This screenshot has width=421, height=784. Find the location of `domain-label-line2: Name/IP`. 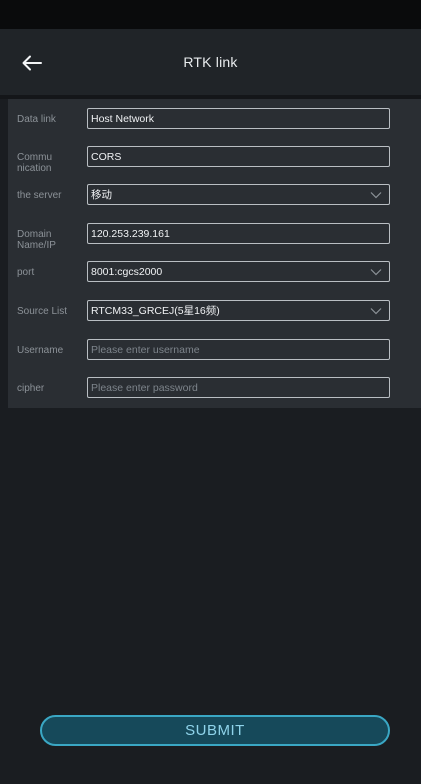

domain-label-line2: Name/IP is located at coordinates (36, 245).